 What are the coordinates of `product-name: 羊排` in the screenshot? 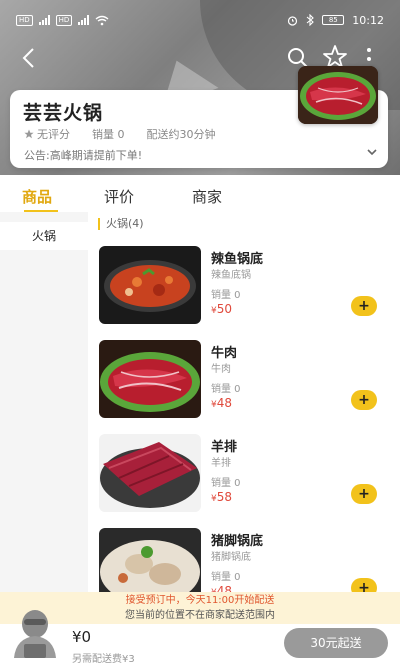 It's located at (224, 447).